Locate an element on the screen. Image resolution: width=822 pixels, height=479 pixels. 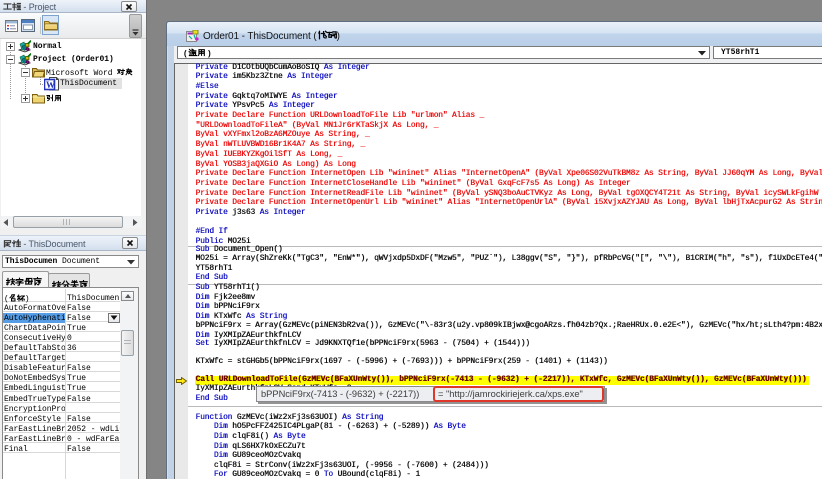
svg-text: W is located at coordinates (50, 85).